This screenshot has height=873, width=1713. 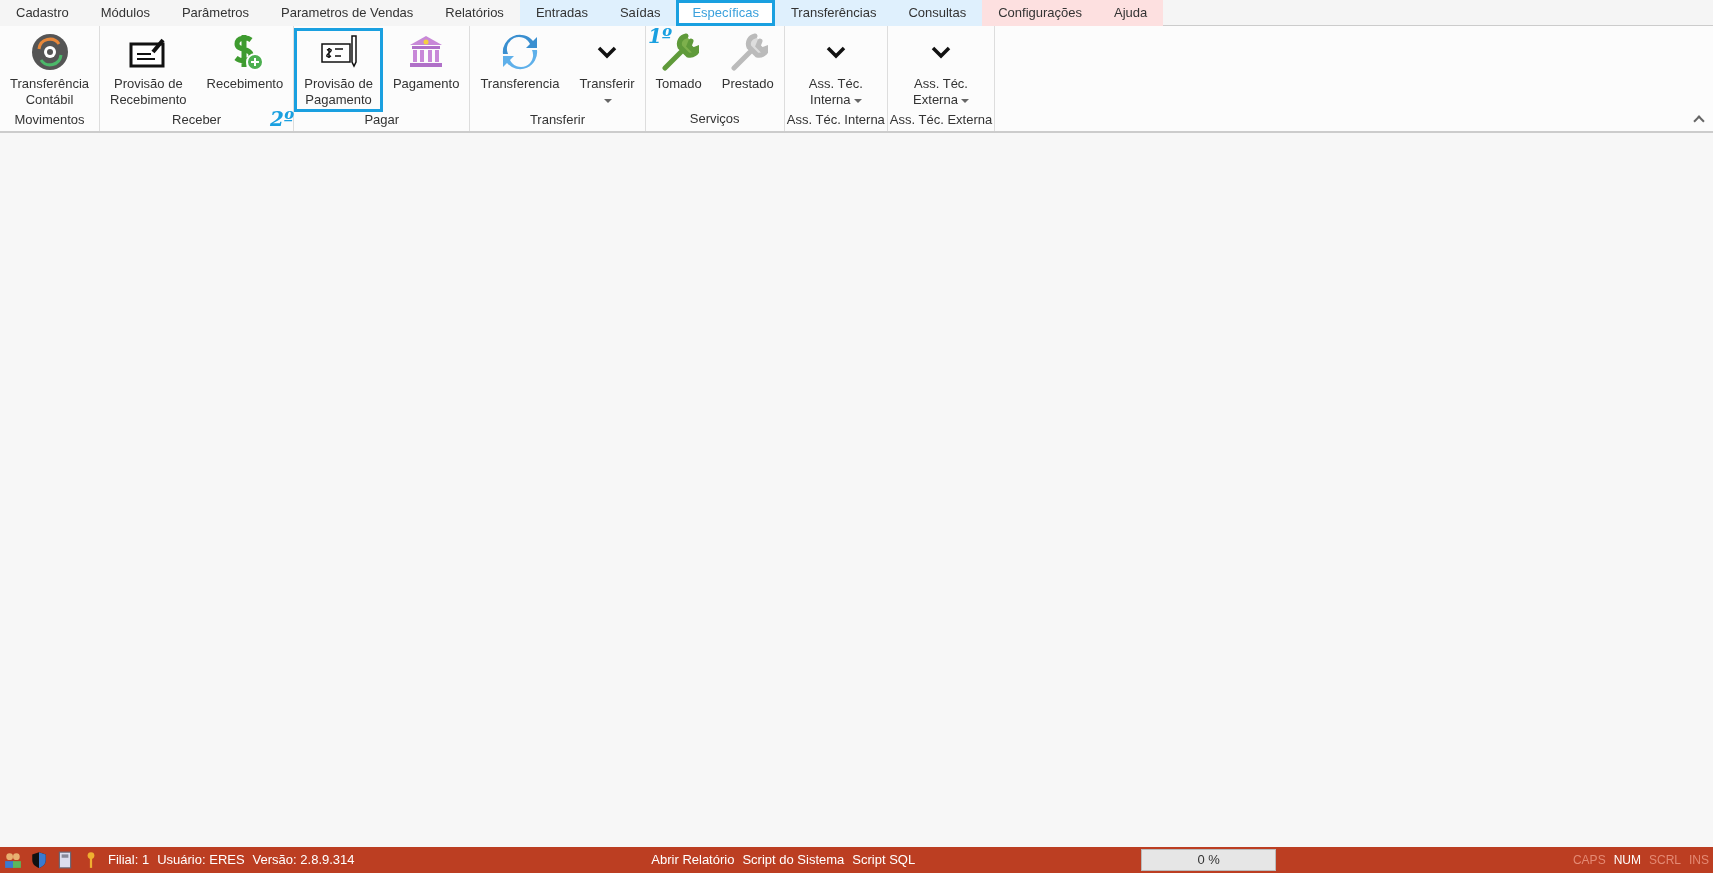 I want to click on menu-tab: Transferências, so click(x=833, y=13).